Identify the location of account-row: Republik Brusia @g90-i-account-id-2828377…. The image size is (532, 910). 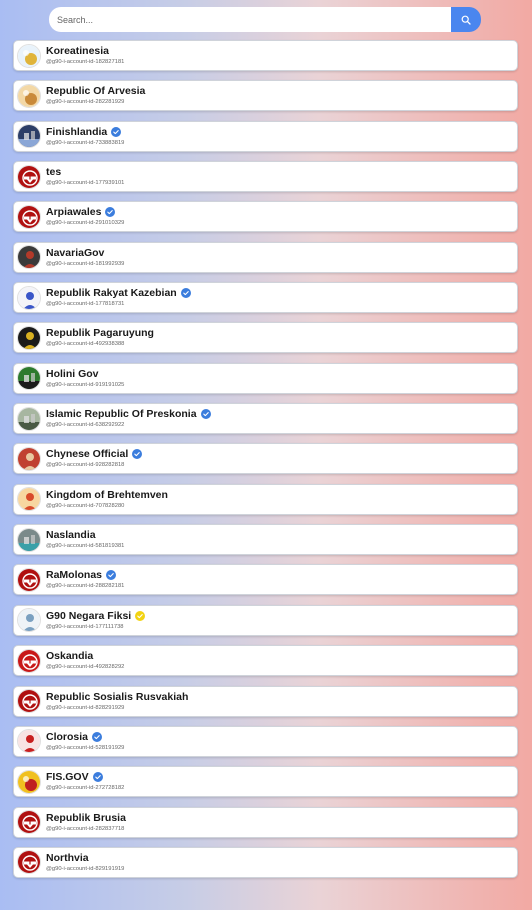
(265, 822).